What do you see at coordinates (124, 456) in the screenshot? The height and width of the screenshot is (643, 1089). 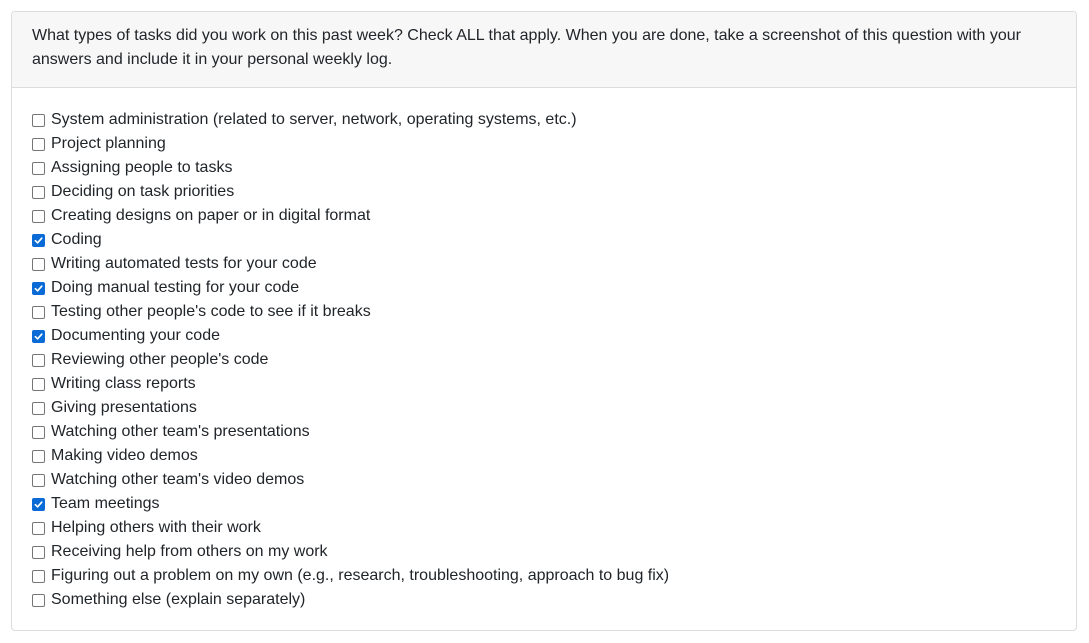 I see `task-option-label: Making video demos` at bounding box center [124, 456].